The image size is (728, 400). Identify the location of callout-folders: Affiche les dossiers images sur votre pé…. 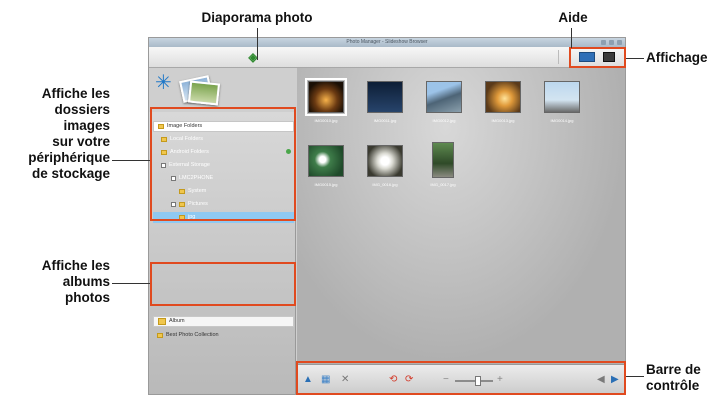
(56, 134).